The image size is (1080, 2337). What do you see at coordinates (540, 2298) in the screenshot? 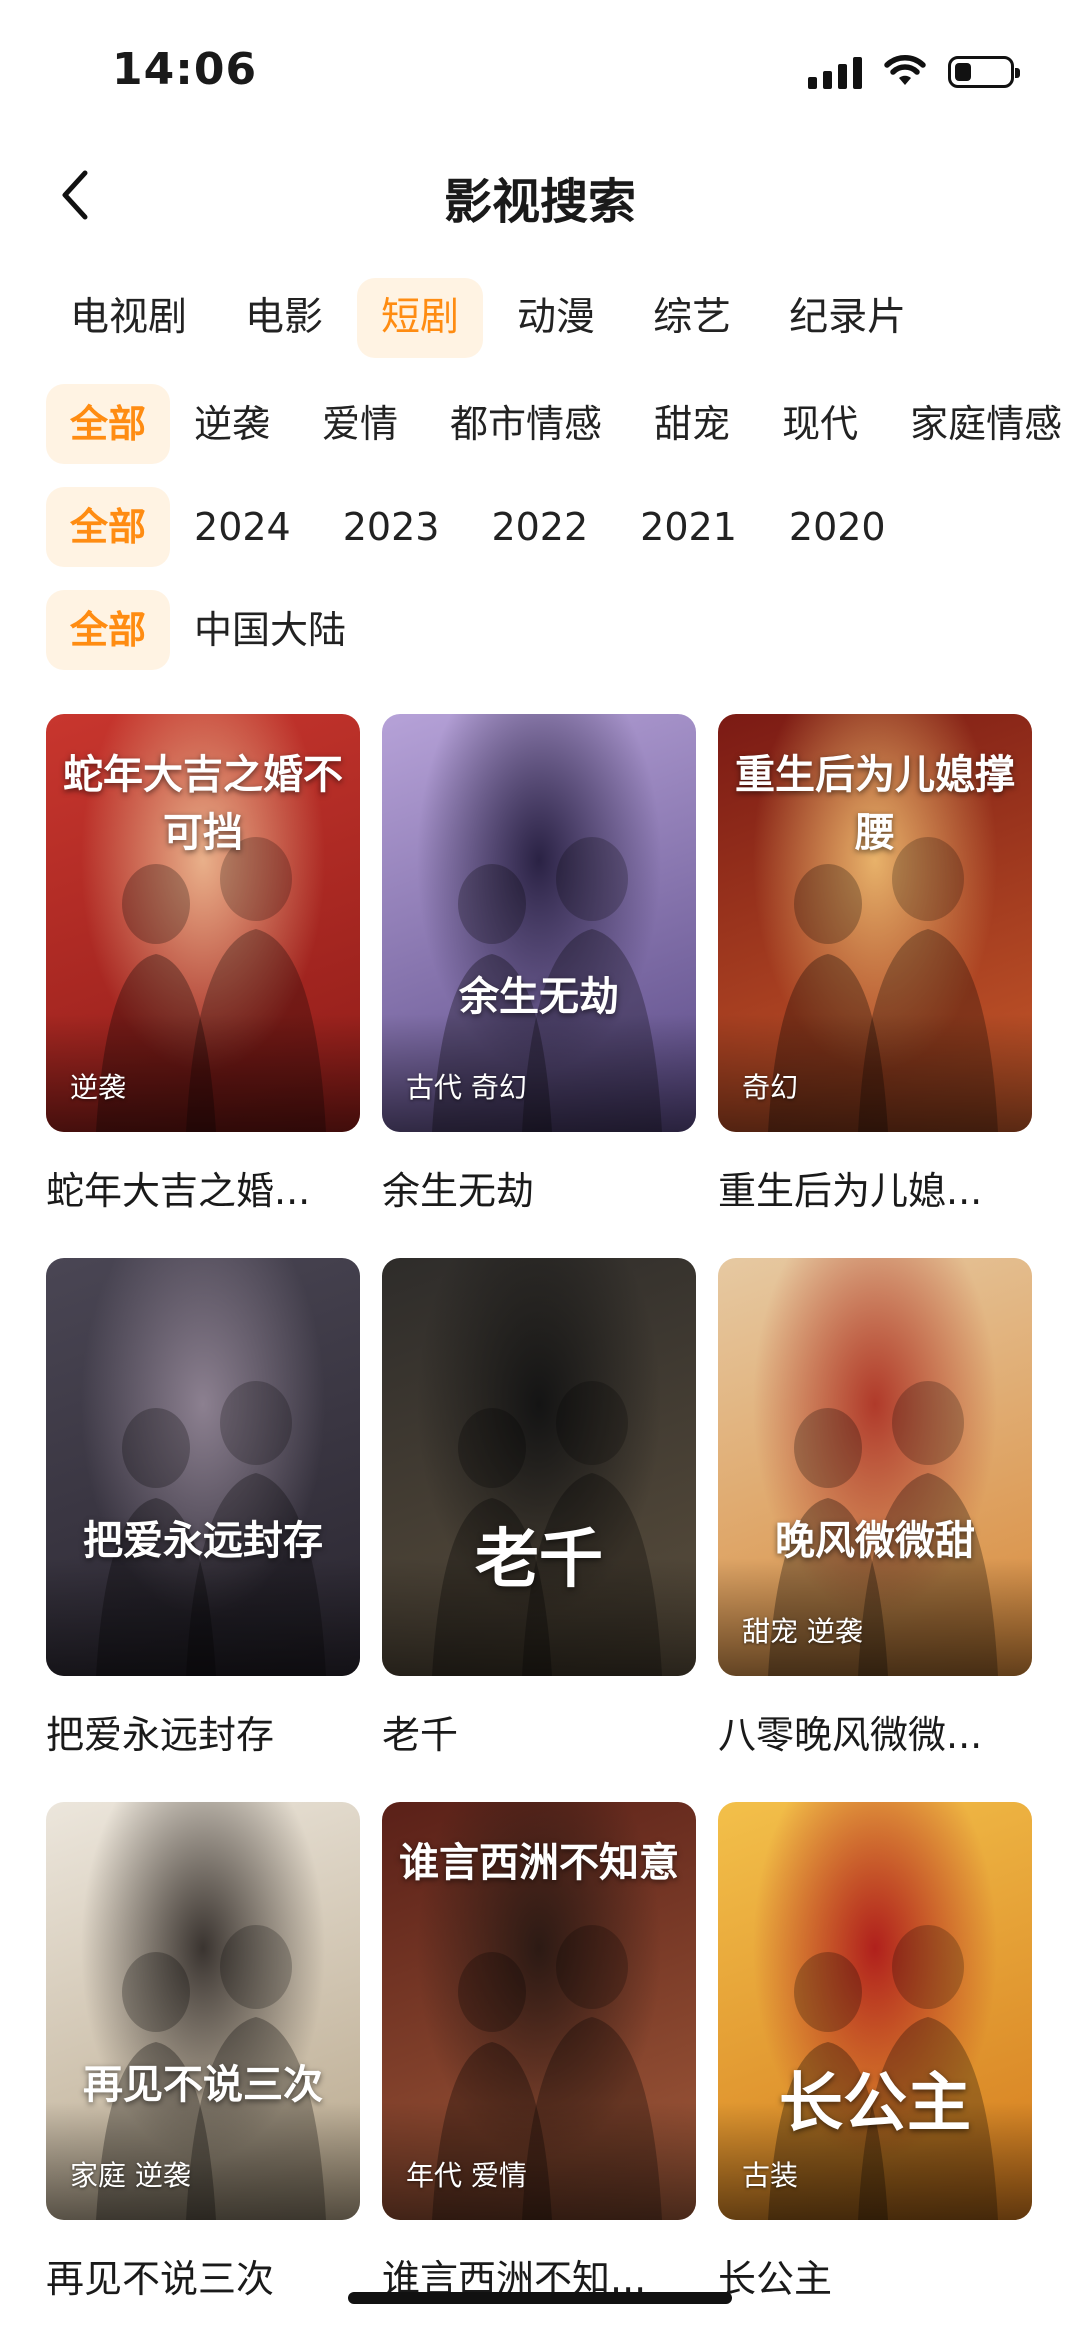
I see `home-indicator` at bounding box center [540, 2298].